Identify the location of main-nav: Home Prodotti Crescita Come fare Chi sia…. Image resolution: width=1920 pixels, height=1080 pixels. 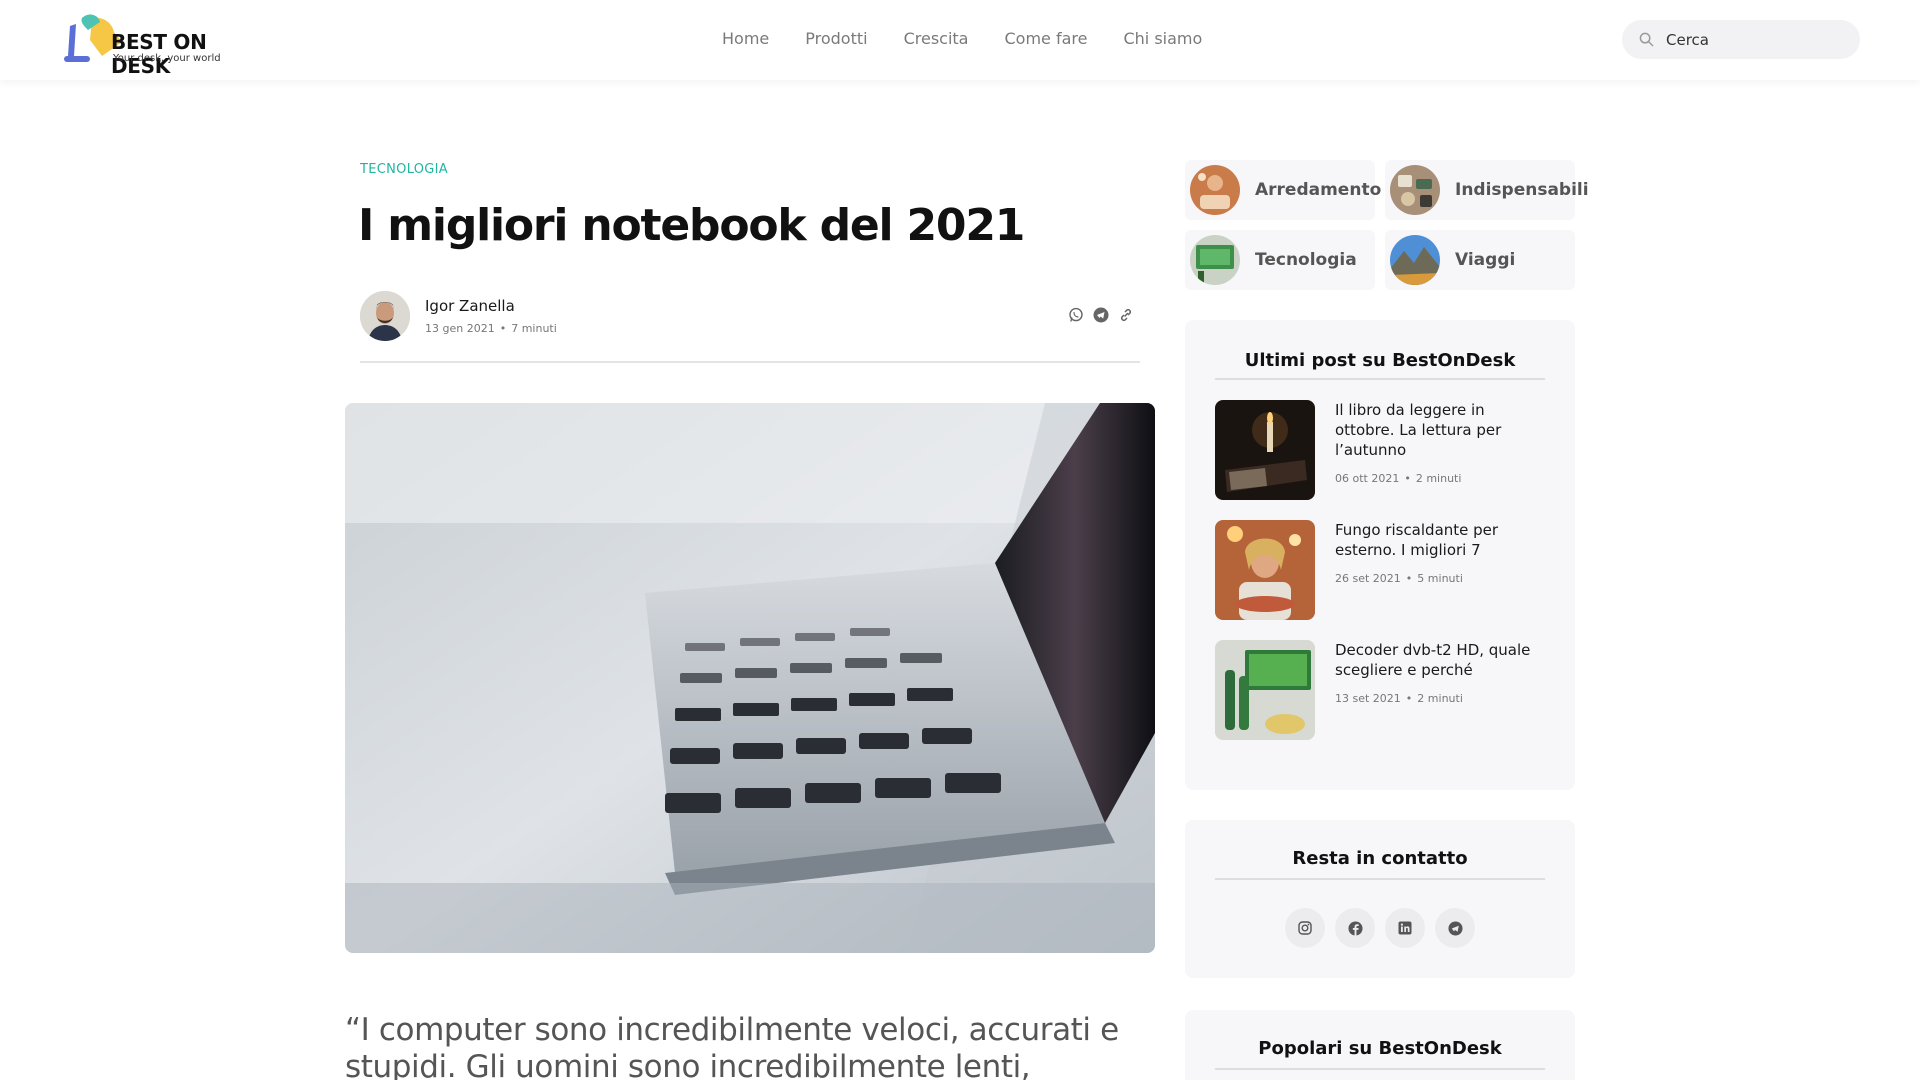
(962, 38).